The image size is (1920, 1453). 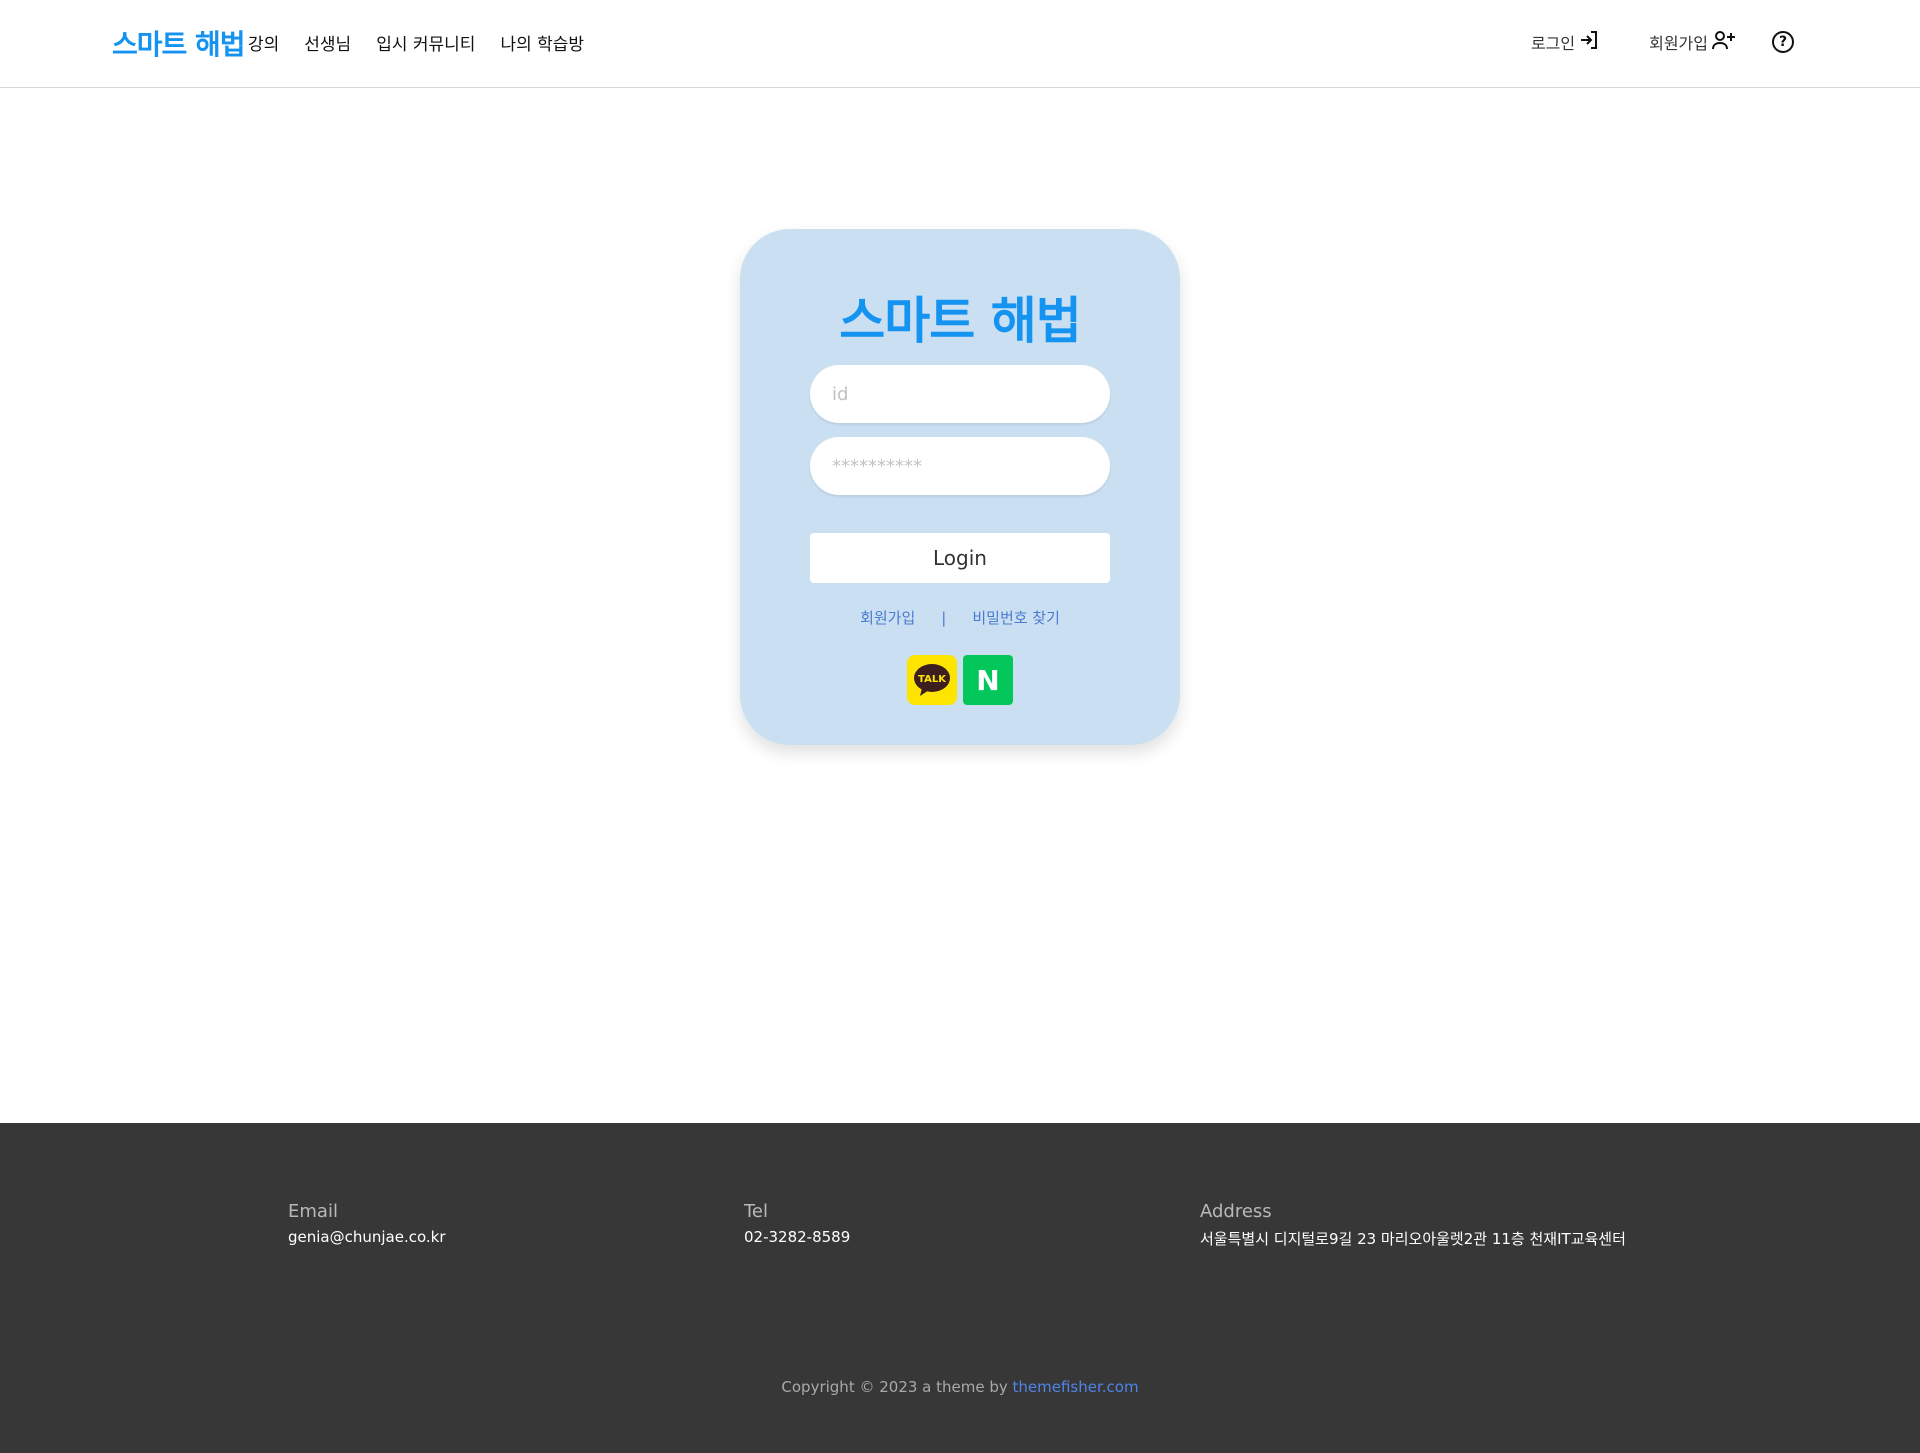 I want to click on footer-tel: Tel 02-3282-8589, so click(x=797, y=1223).